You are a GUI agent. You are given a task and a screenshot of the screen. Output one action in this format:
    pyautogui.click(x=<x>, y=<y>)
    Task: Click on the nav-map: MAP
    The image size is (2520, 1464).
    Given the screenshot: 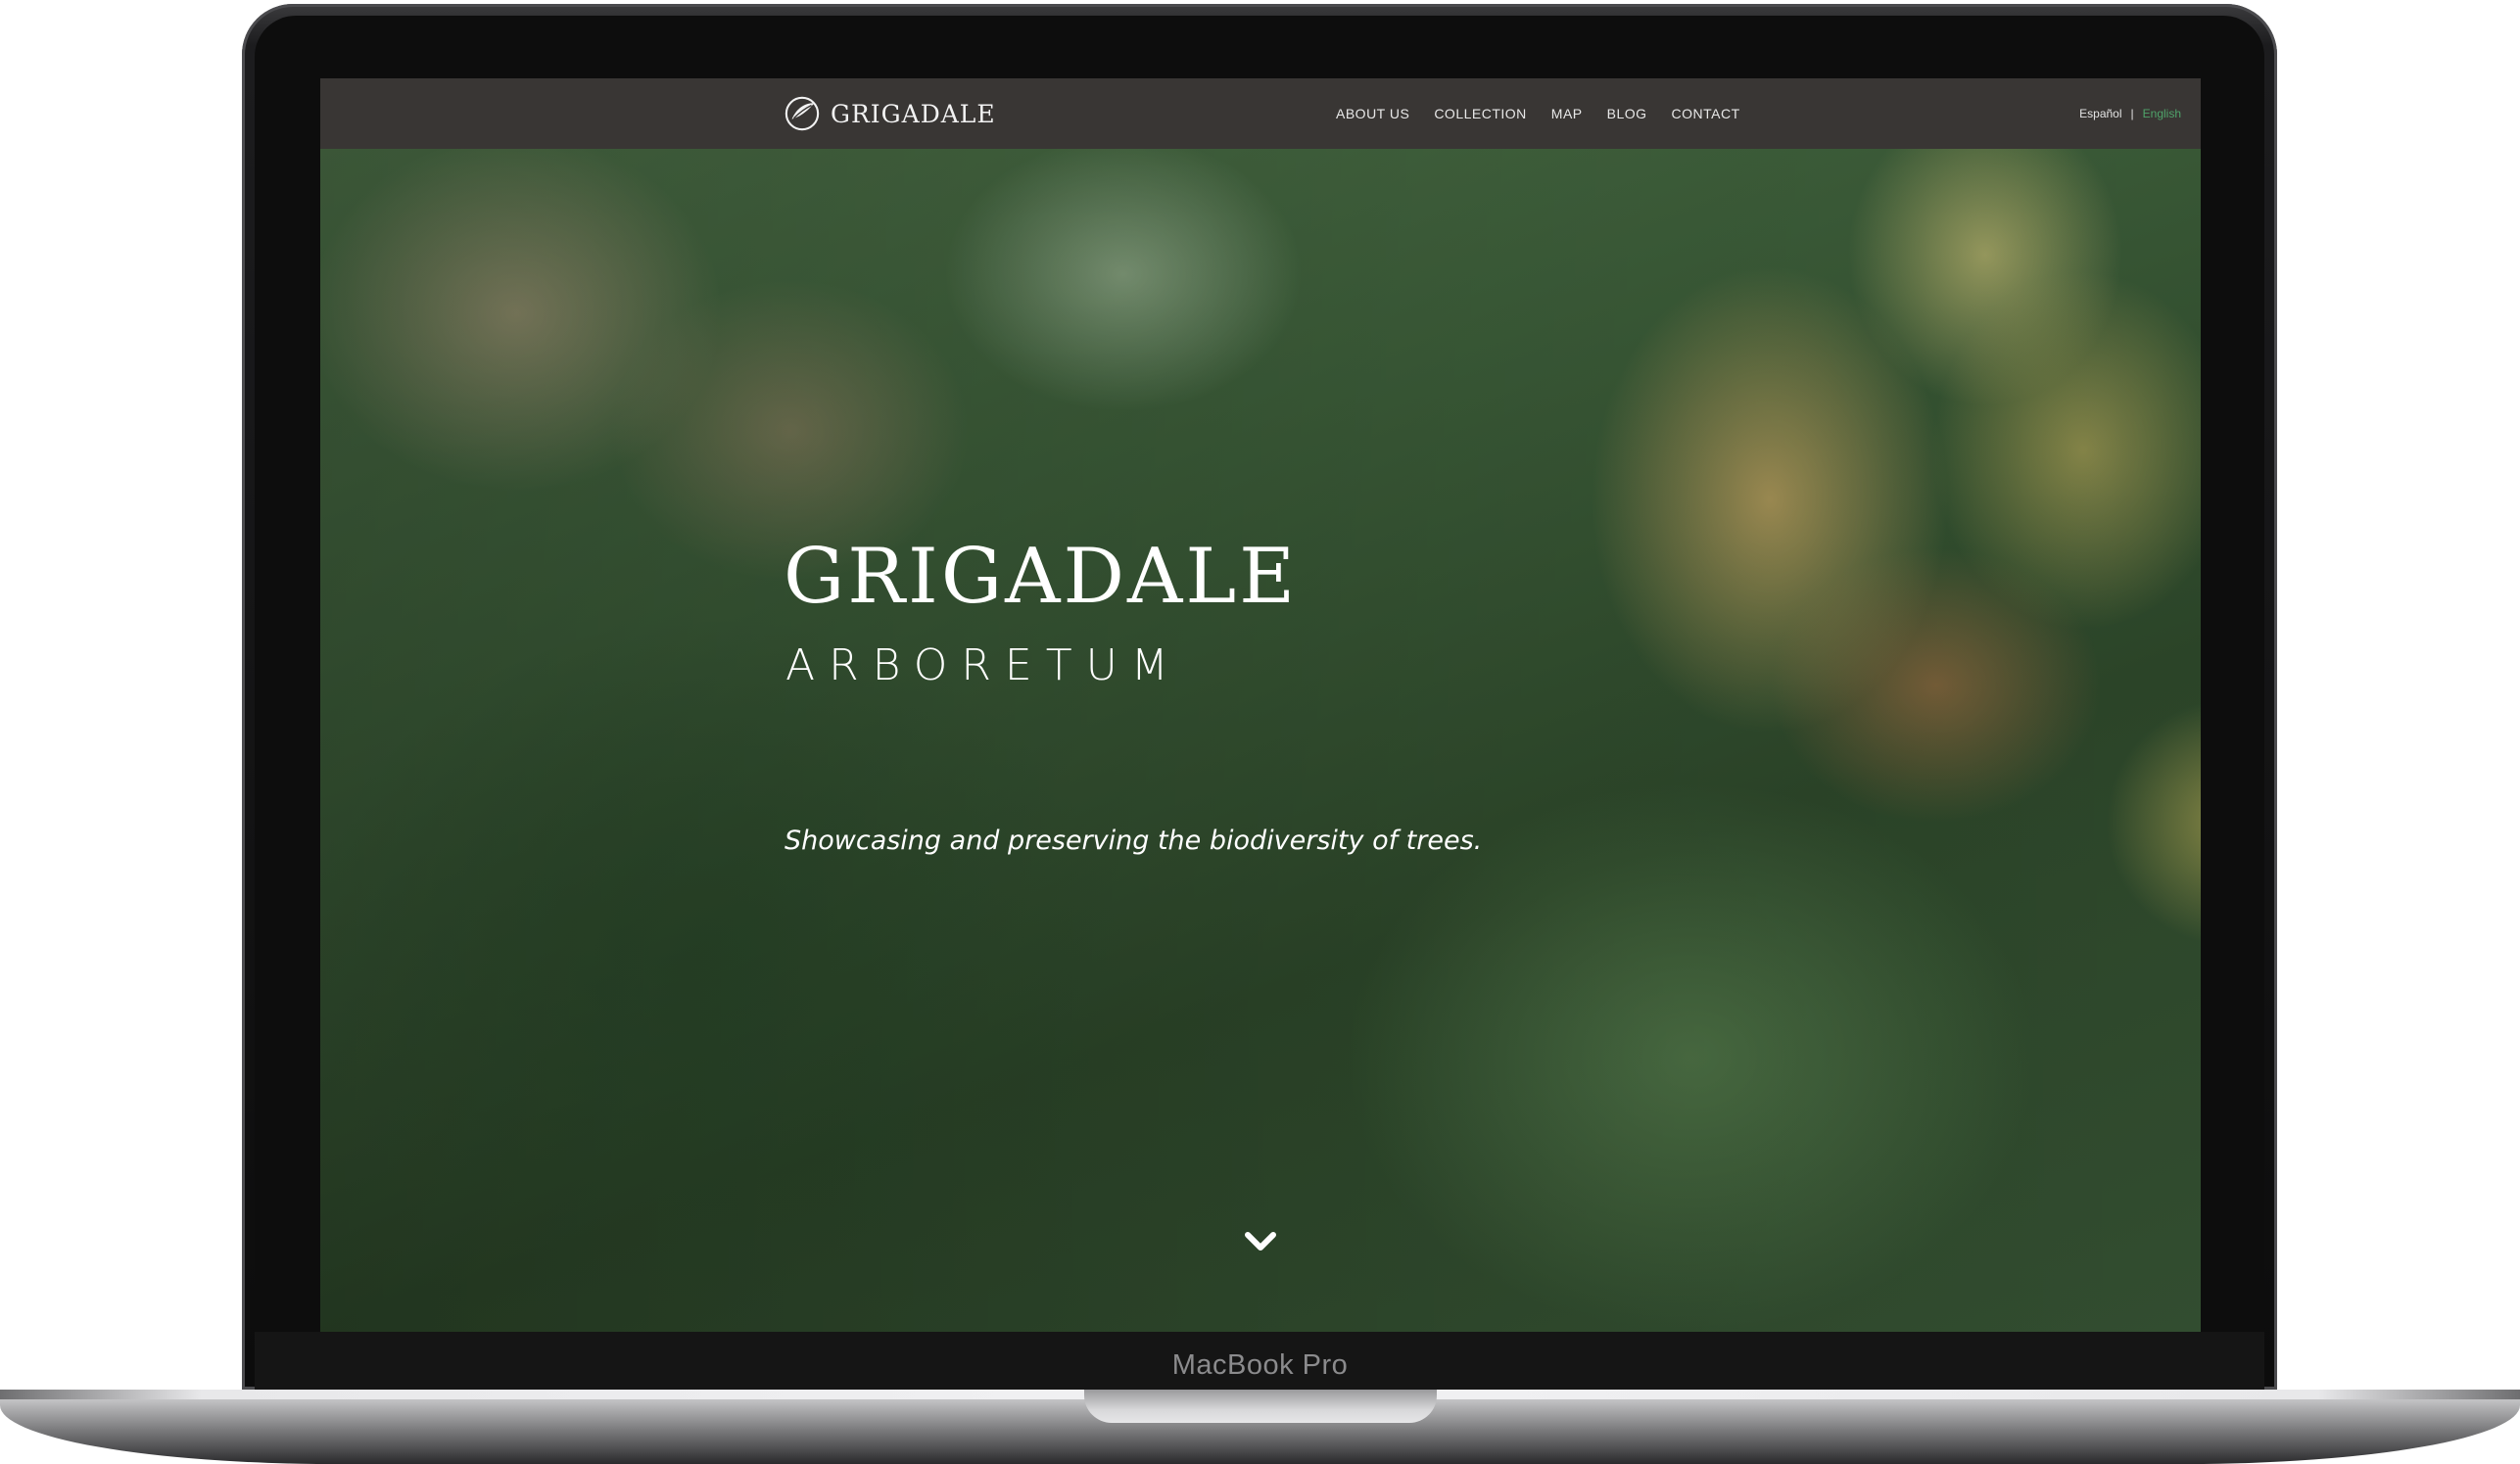 What is the action you would take?
    pyautogui.click(x=1567, y=113)
    